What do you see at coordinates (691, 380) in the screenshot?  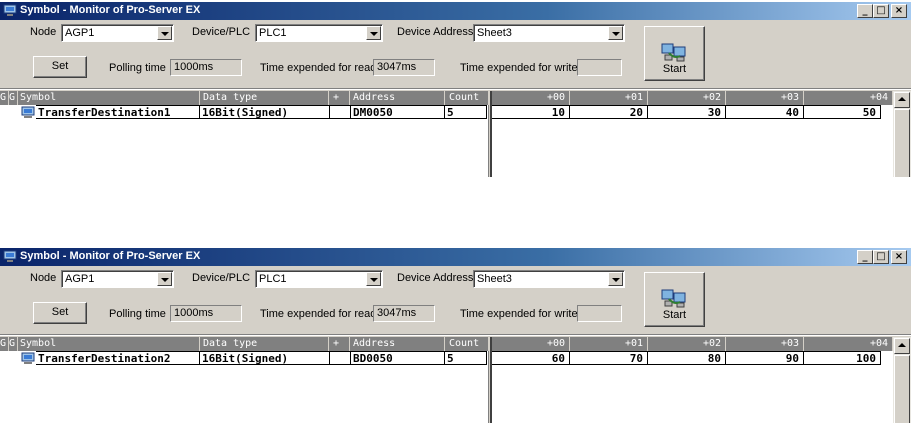 I see `value-grid: +00 +01 +02 +03 +04 60 70 80 90 100` at bounding box center [691, 380].